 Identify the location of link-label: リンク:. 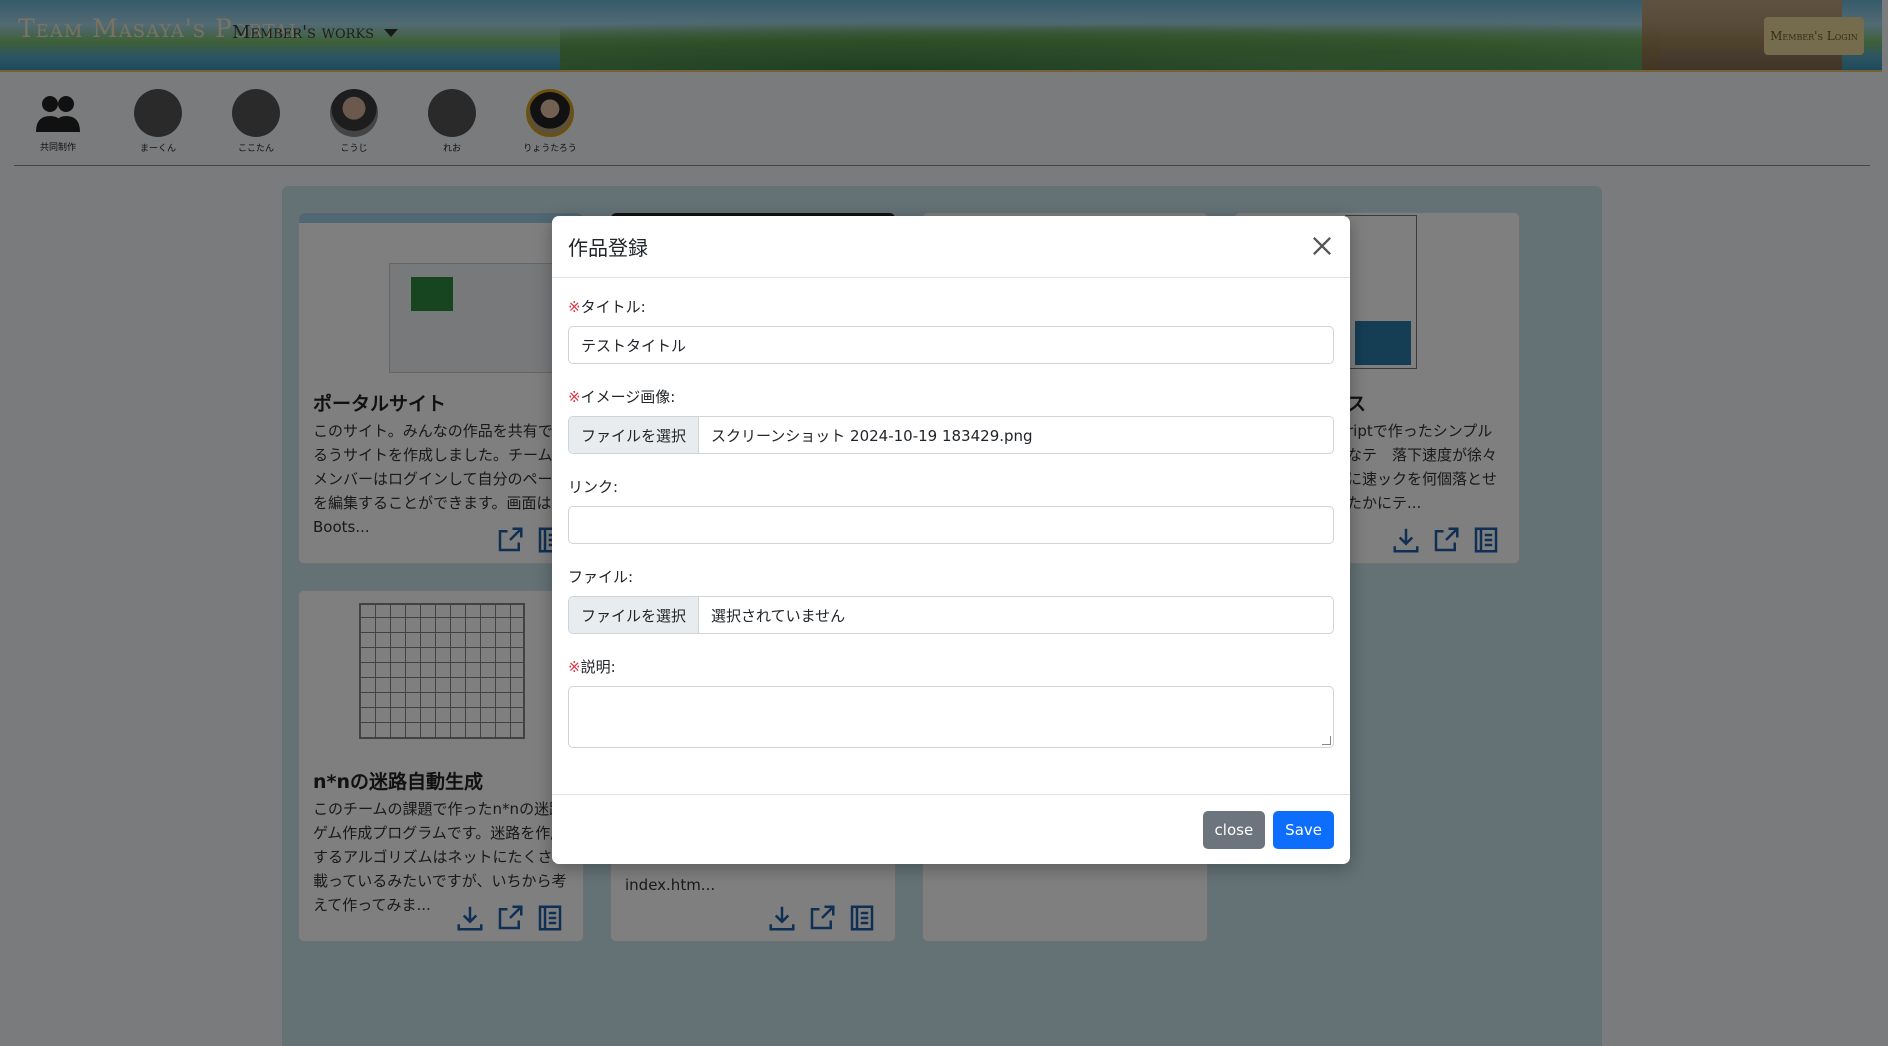
(593, 487).